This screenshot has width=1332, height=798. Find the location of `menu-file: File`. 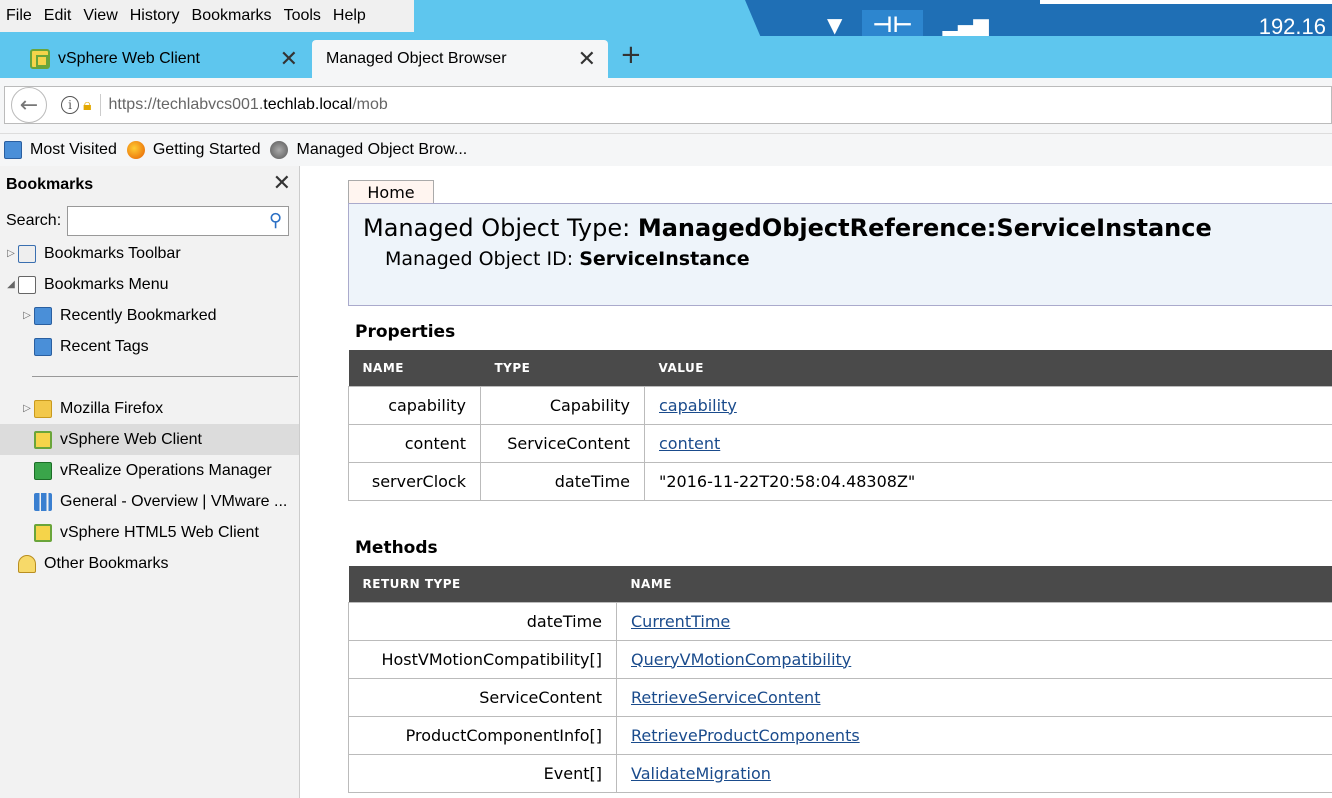

menu-file: File is located at coordinates (19, 16).